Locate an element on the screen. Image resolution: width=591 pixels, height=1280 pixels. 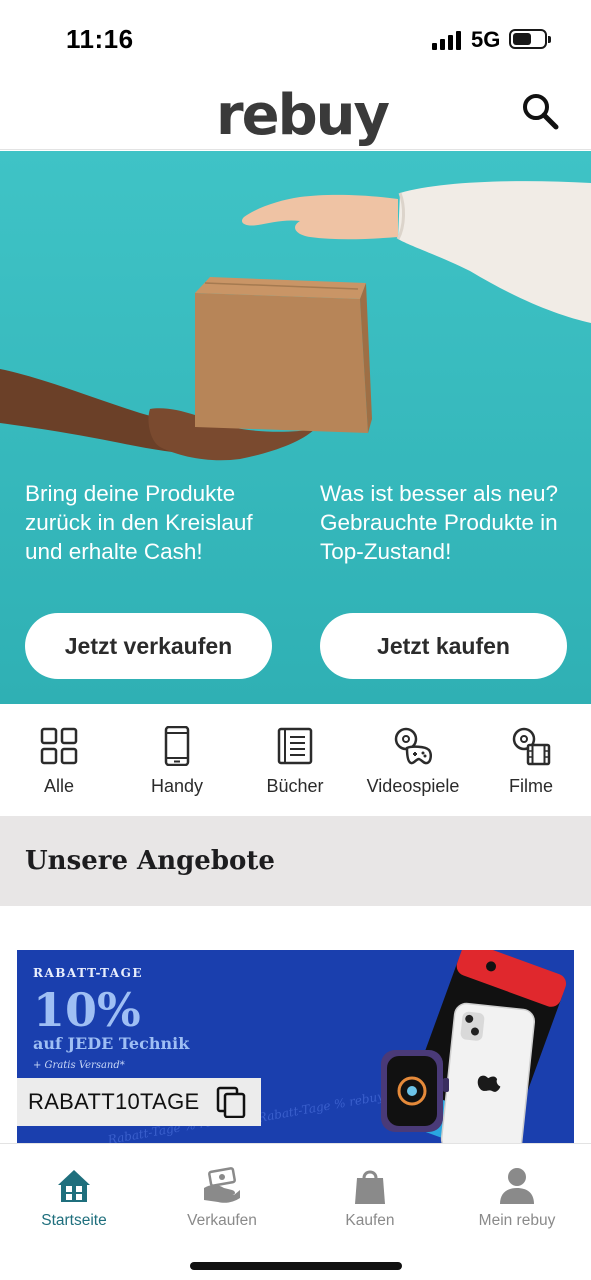
category-videospiele: Videospiele is located at coordinates (413, 760).